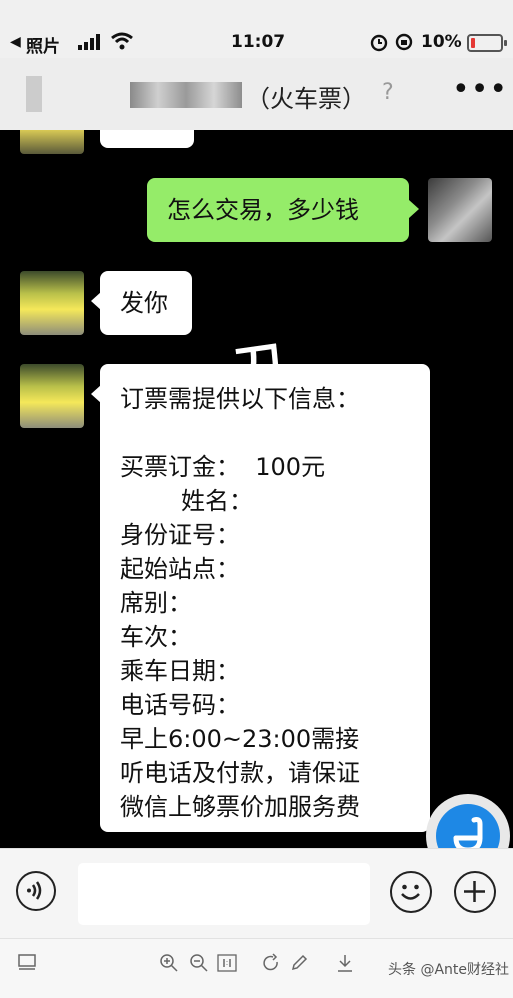  Describe the element at coordinates (271, 964) in the screenshot. I see `rotate-icon` at that location.